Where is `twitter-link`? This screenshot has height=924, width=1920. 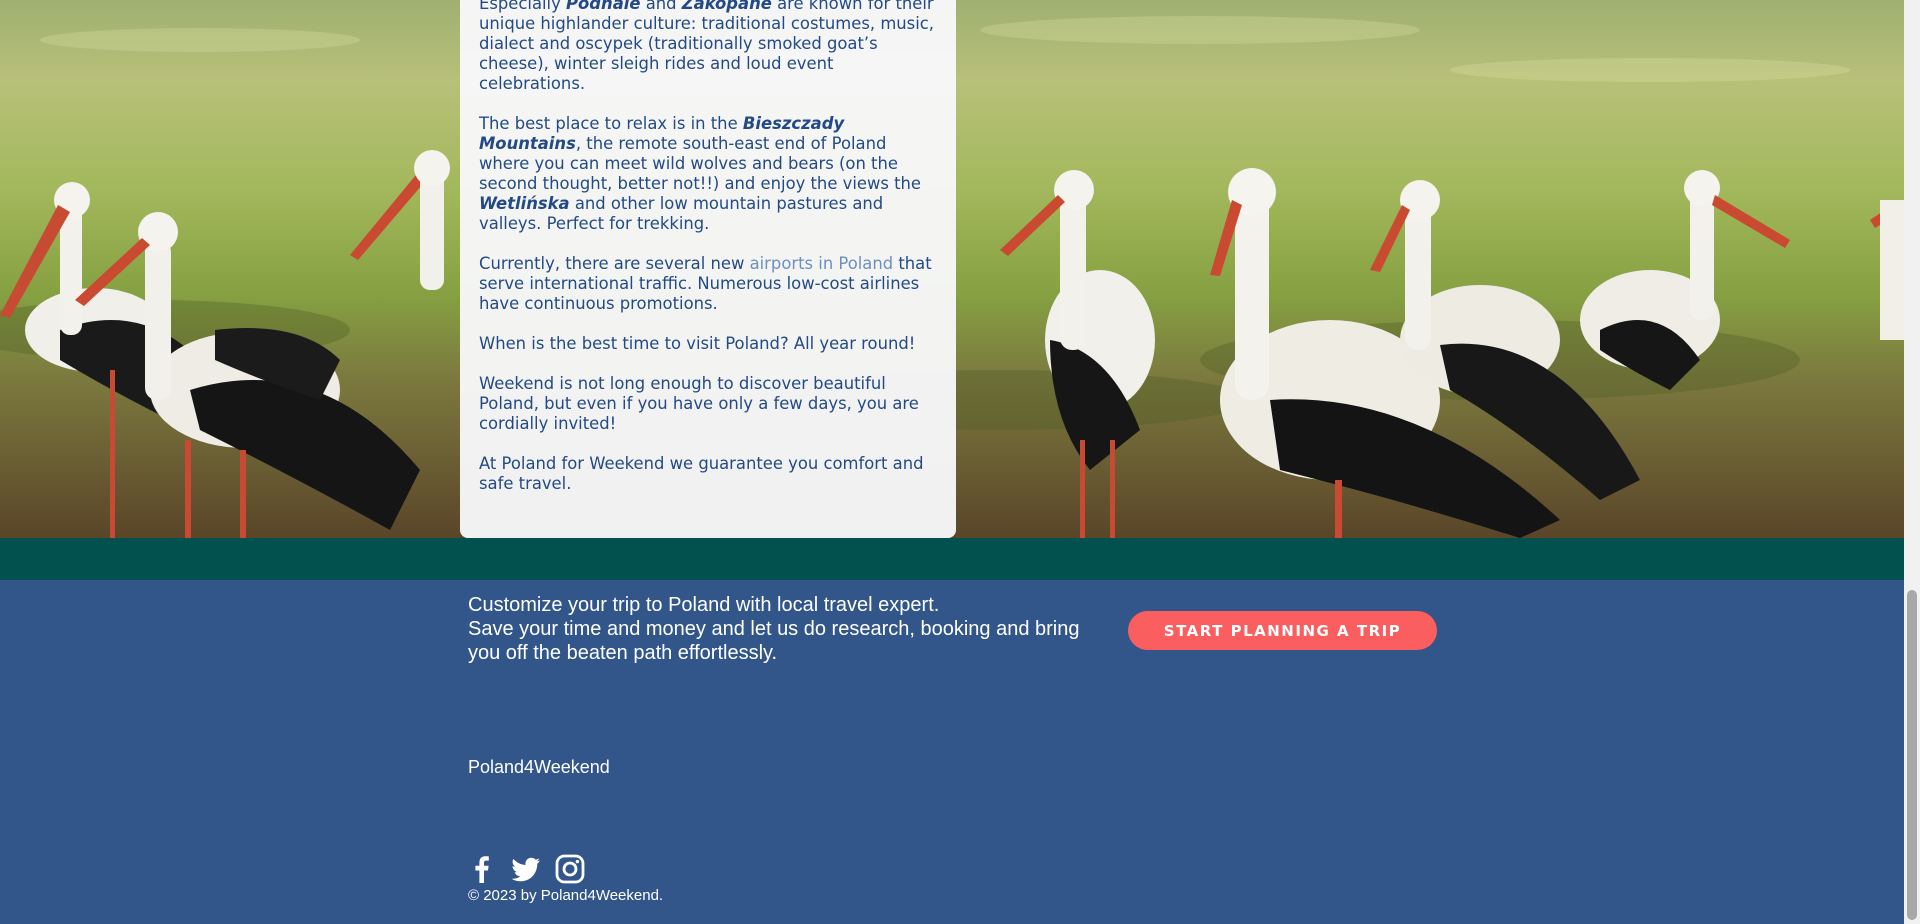
twitter-link is located at coordinates (526, 869).